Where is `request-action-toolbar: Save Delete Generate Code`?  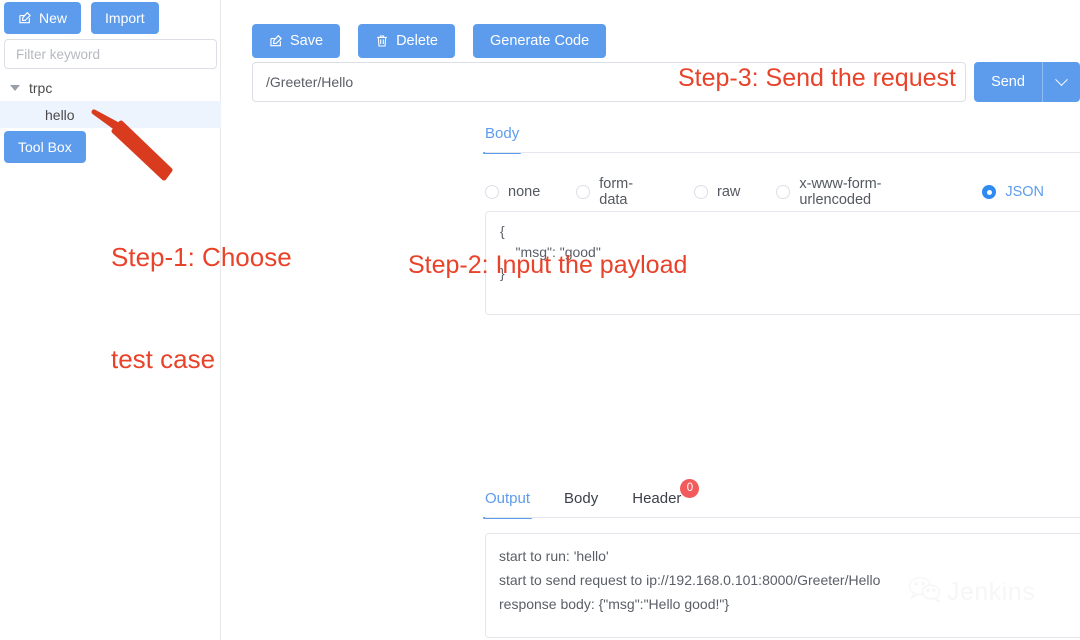
request-action-toolbar: Save Delete Generate Code is located at coordinates (429, 41).